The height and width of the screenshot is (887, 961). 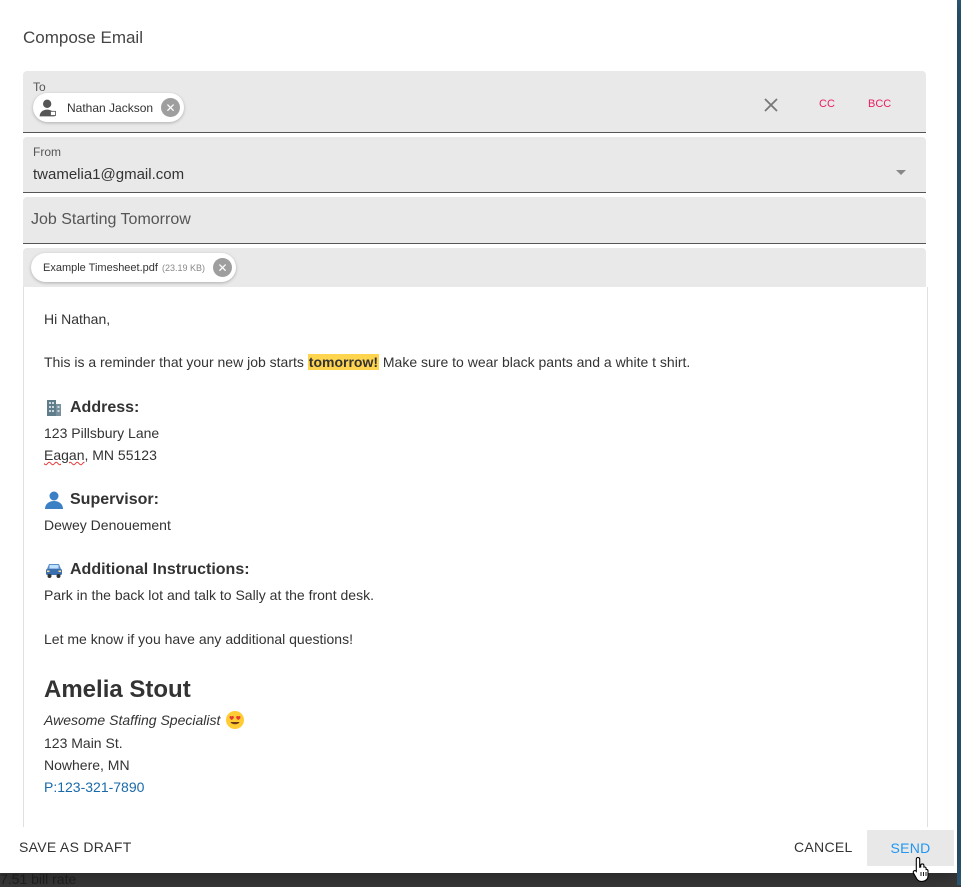 I want to click on person-silhouette-icon, so click(x=54, y=500).